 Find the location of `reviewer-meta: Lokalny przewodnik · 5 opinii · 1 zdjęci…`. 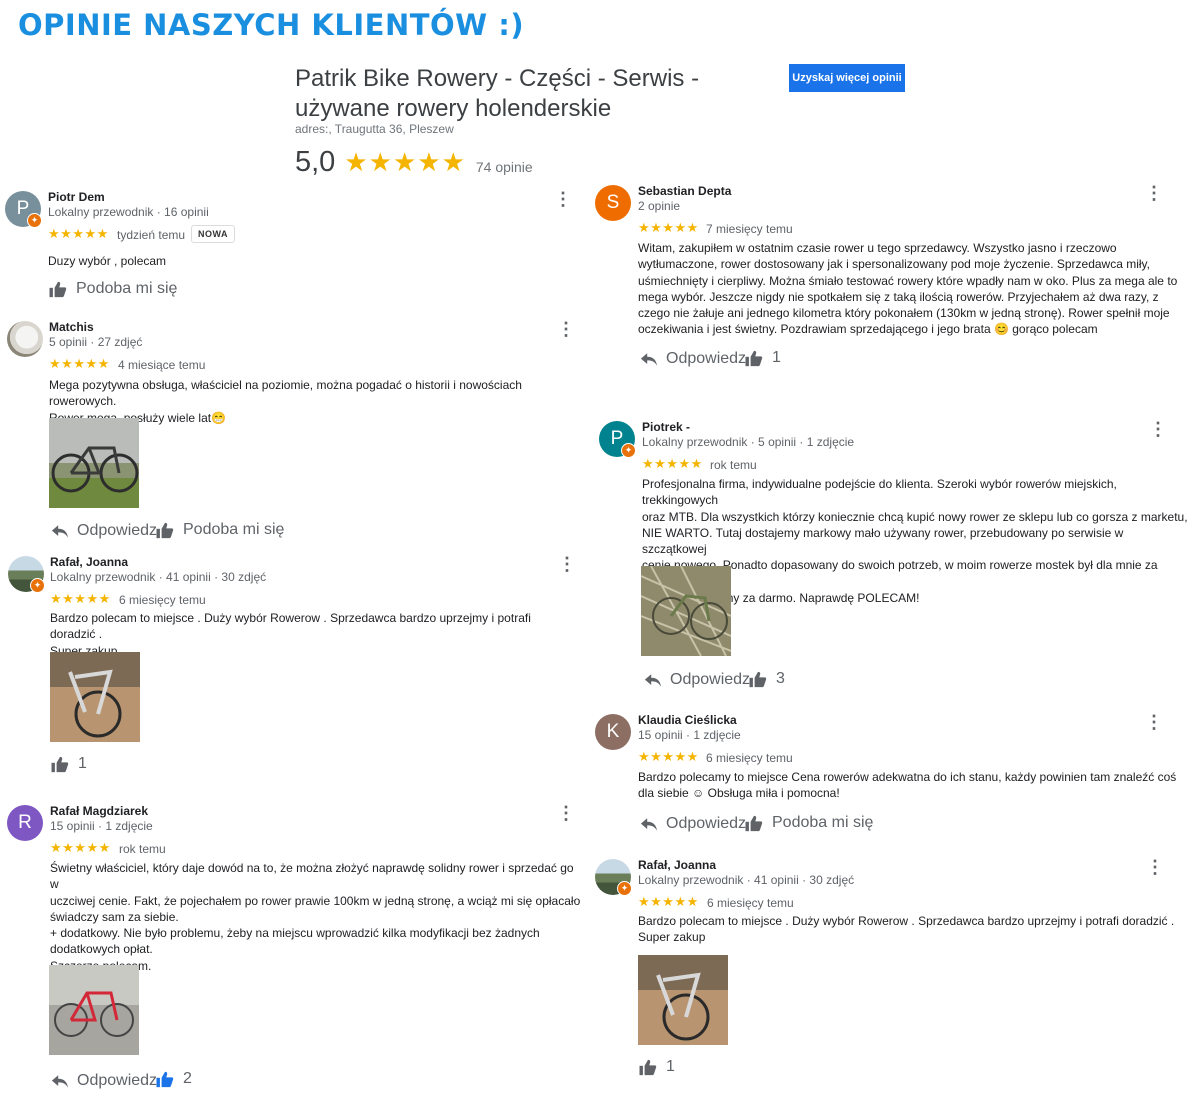

reviewer-meta: Lokalny przewodnik · 5 opinii · 1 zdjęci… is located at coordinates (748, 442).